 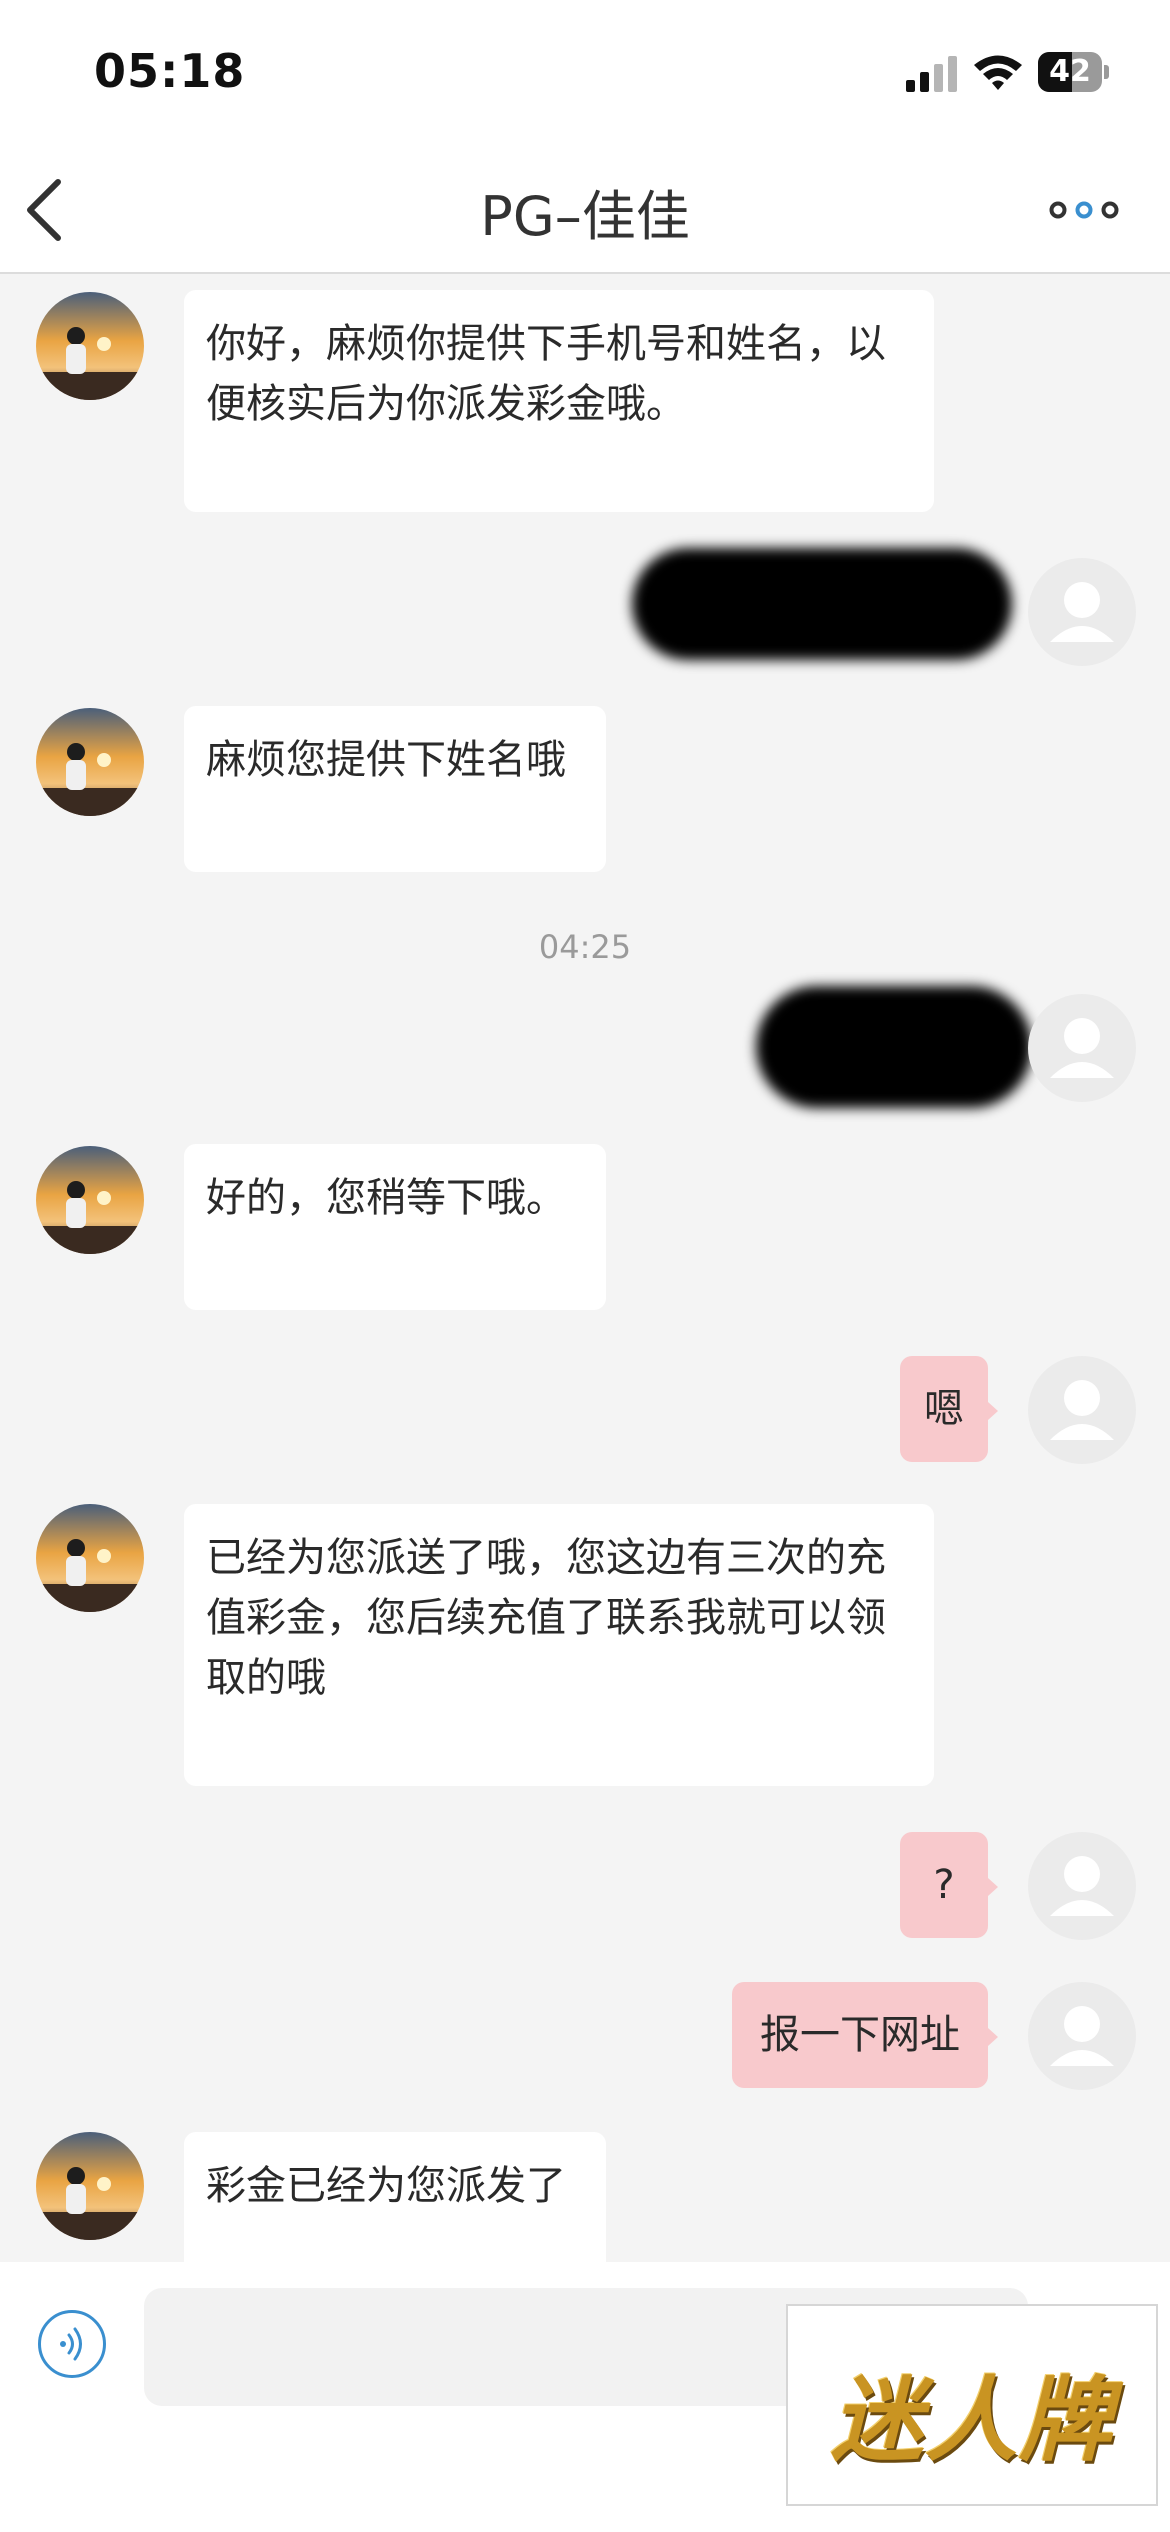 I want to click on page-title: PG–佳佳, so click(x=585, y=216).